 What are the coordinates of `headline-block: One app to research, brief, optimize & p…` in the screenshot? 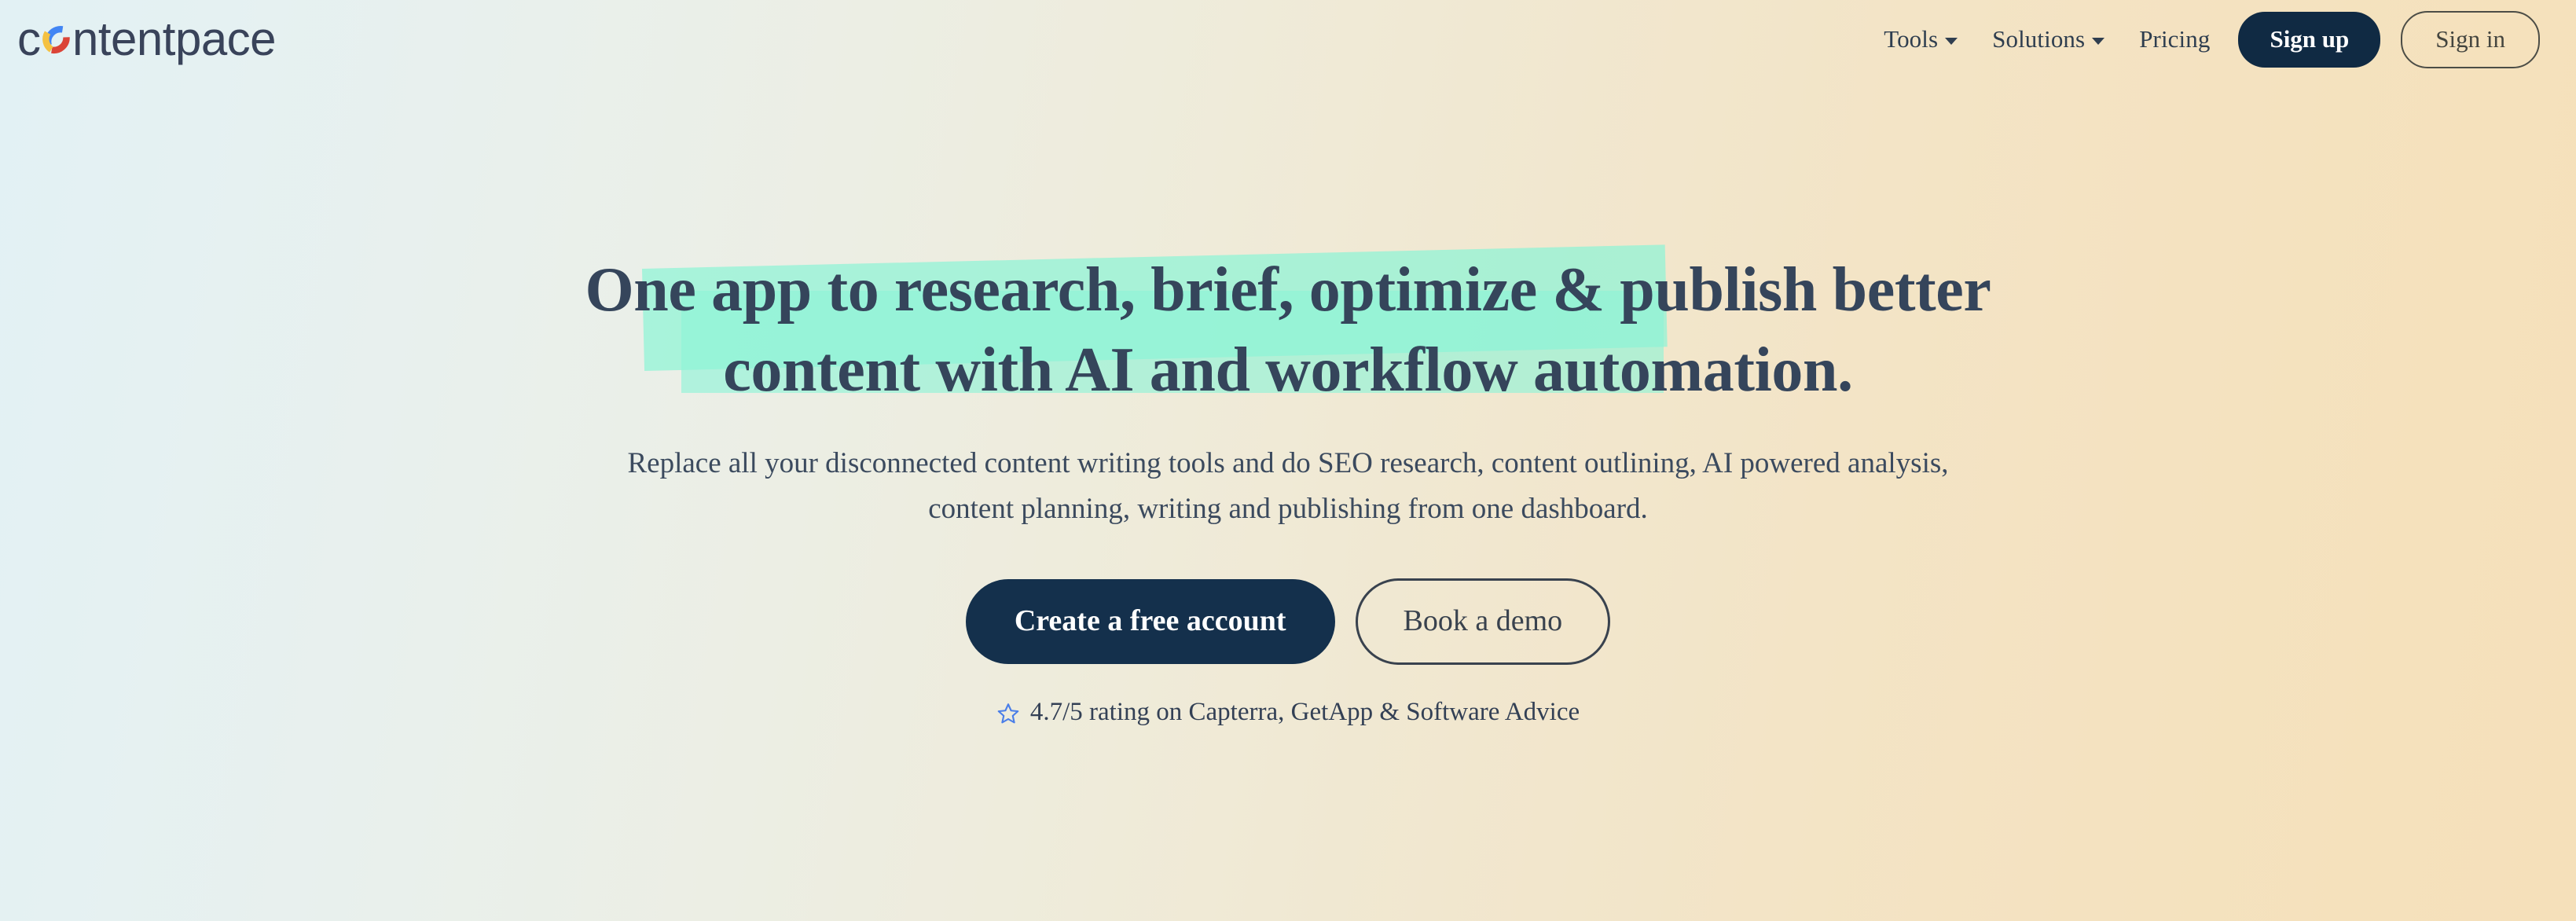 It's located at (1288, 327).